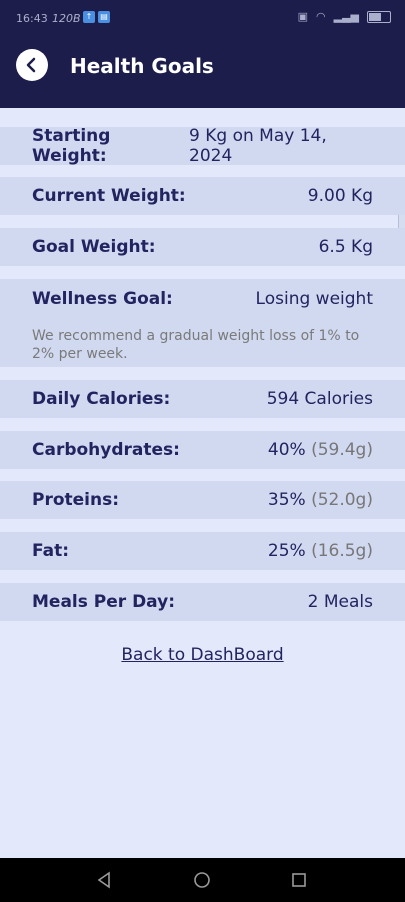 The width and height of the screenshot is (405, 902). What do you see at coordinates (104, 880) in the screenshot?
I see `nav-back-icon` at bounding box center [104, 880].